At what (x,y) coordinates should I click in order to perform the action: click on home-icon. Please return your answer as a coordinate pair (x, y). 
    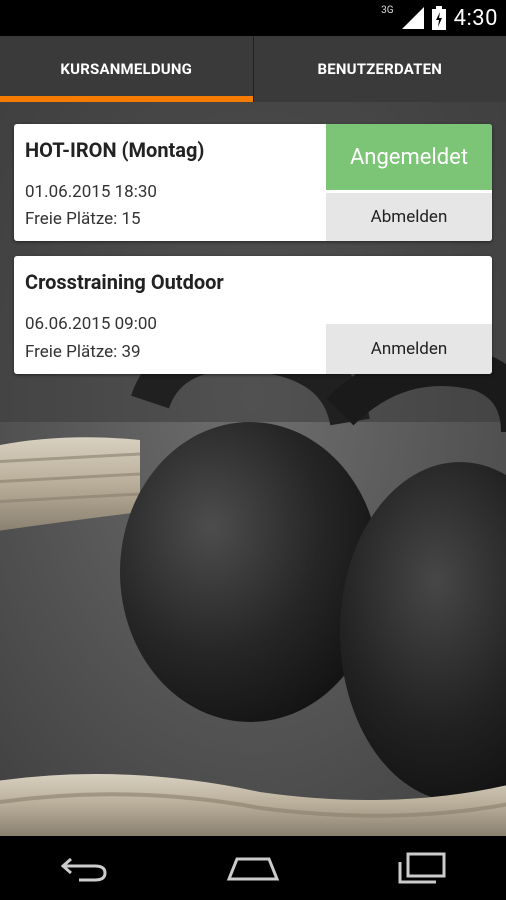
    Looking at the image, I should click on (253, 869).